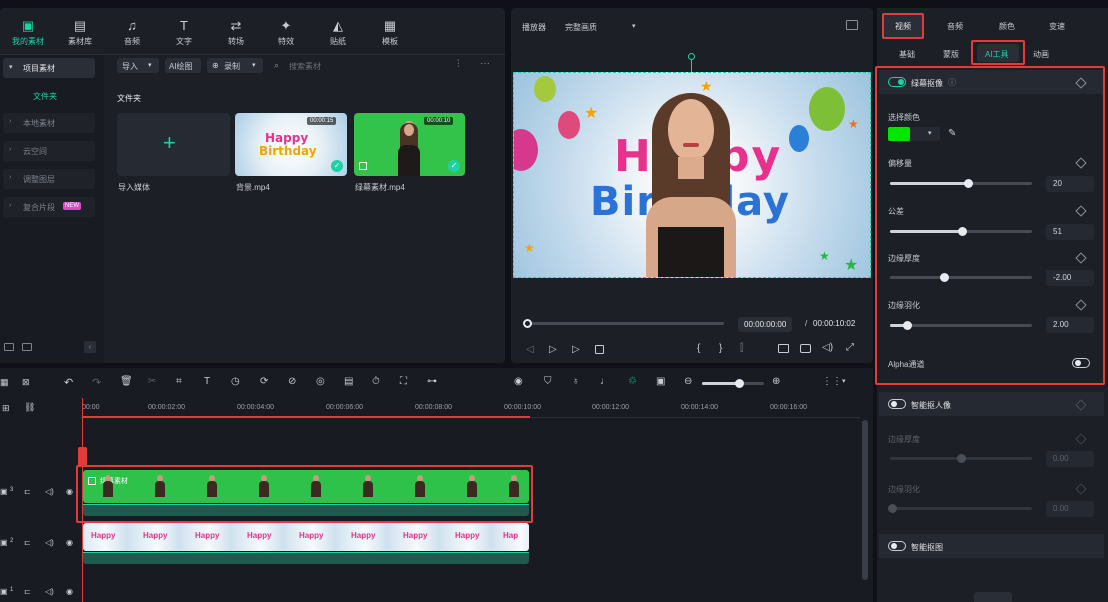 This screenshot has height=602, width=1108. What do you see at coordinates (306, 417) in the screenshot?
I see `ruler-render-bar` at bounding box center [306, 417].